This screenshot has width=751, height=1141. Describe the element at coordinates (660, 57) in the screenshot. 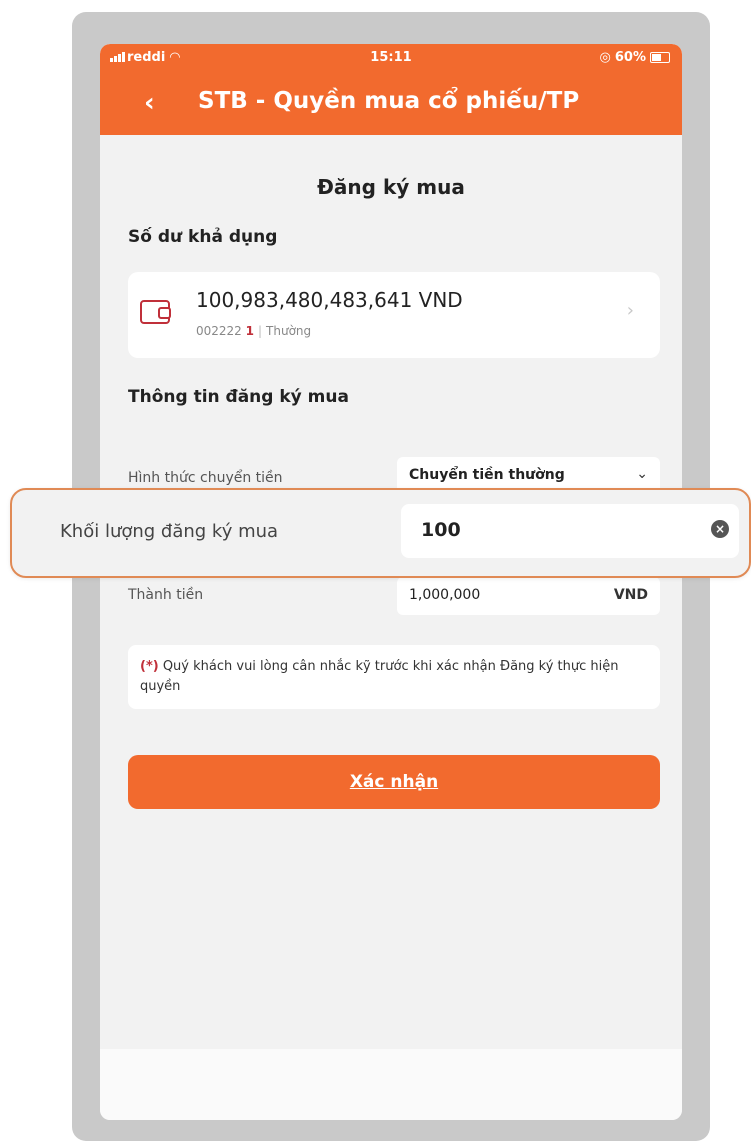

I see `battery-icon` at that location.